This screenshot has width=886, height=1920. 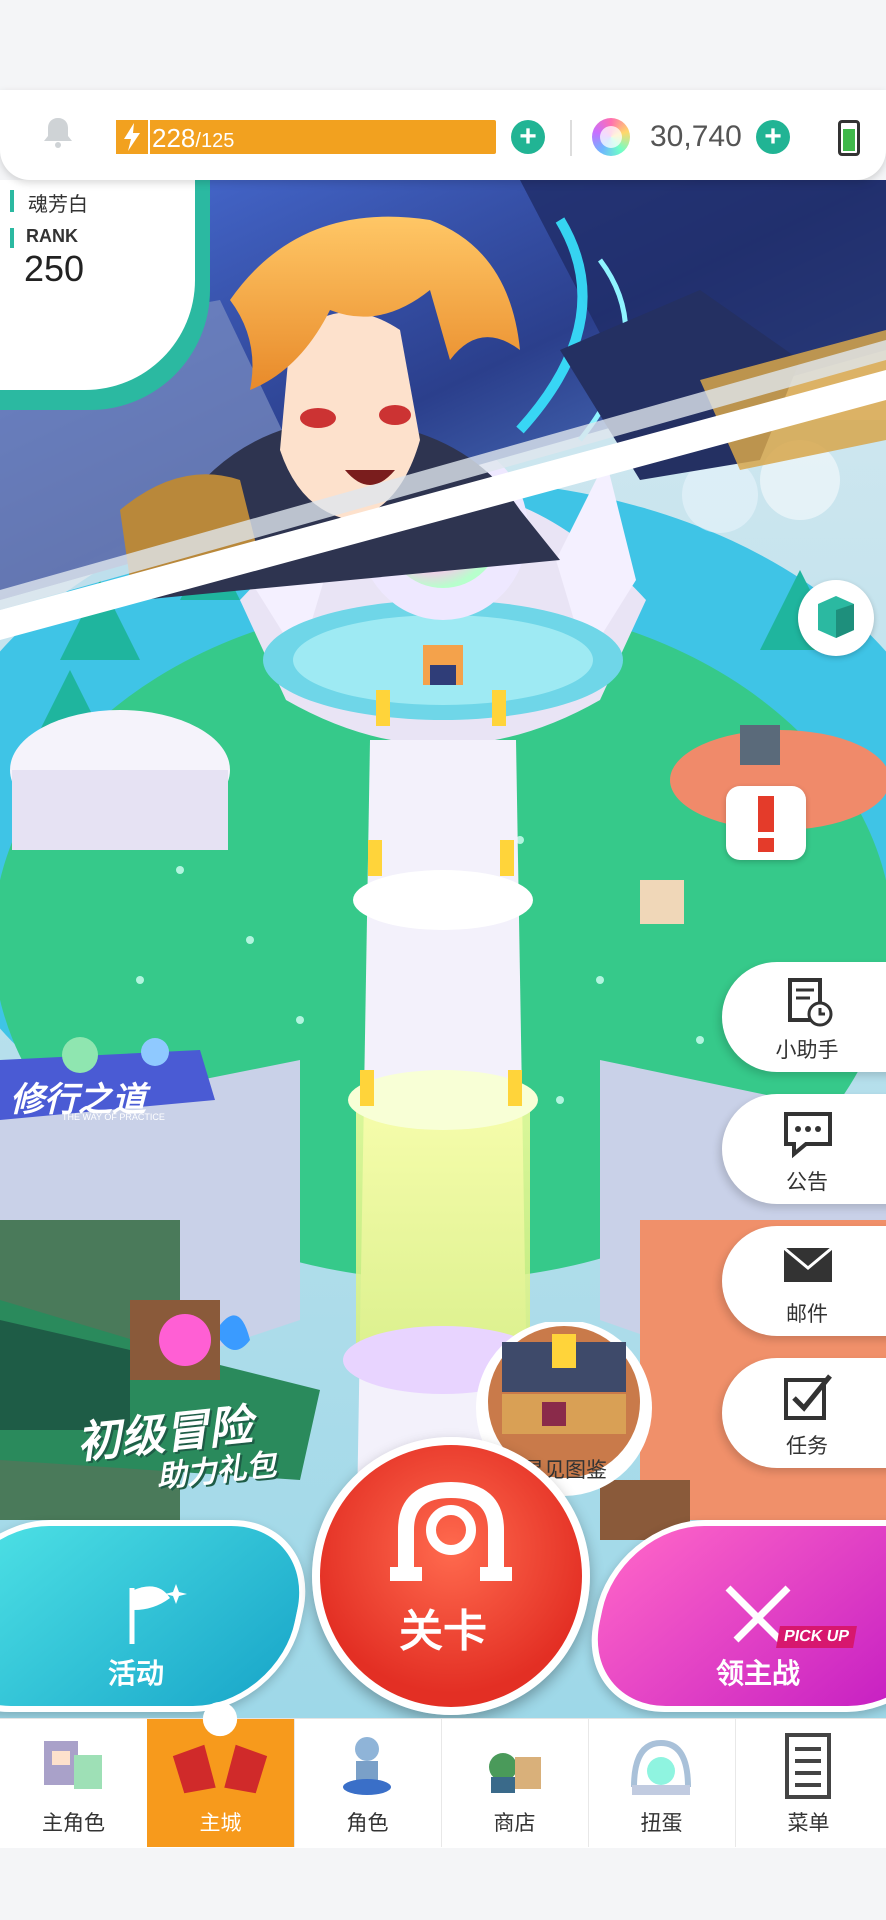 What do you see at coordinates (808, 1397) in the screenshot?
I see `checkbox-icon` at bounding box center [808, 1397].